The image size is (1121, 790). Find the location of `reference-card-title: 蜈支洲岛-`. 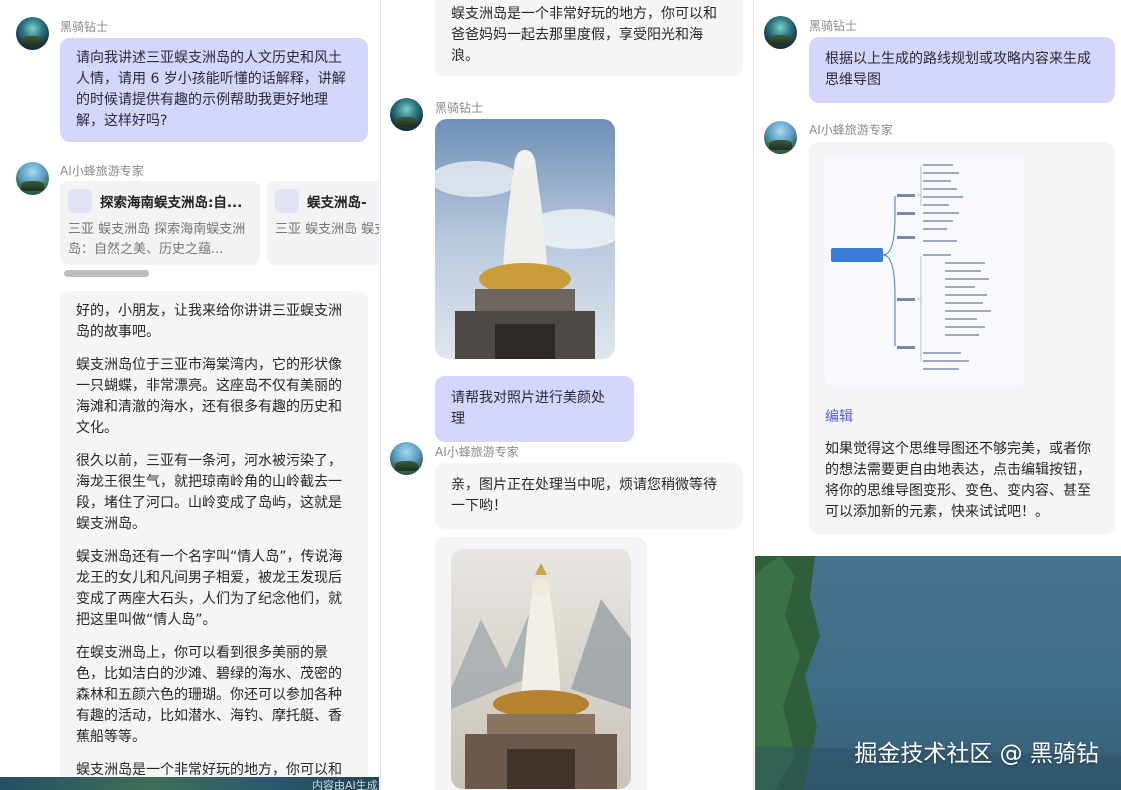

reference-card-title: 蜈支洲岛- is located at coordinates (337, 203).